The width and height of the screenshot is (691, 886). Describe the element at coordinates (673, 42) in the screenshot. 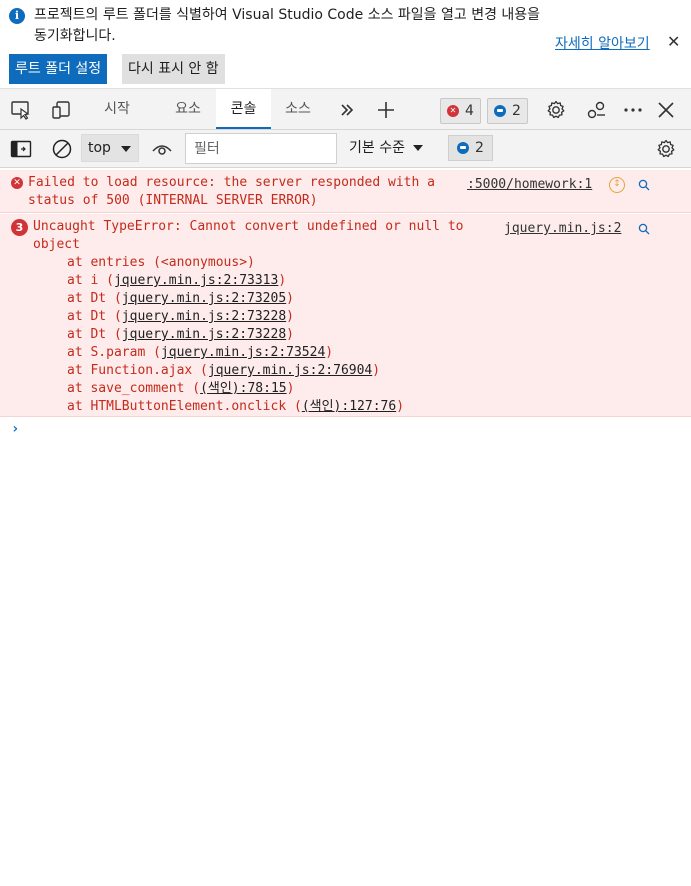

I see `close-banner-icon: ✕` at that location.